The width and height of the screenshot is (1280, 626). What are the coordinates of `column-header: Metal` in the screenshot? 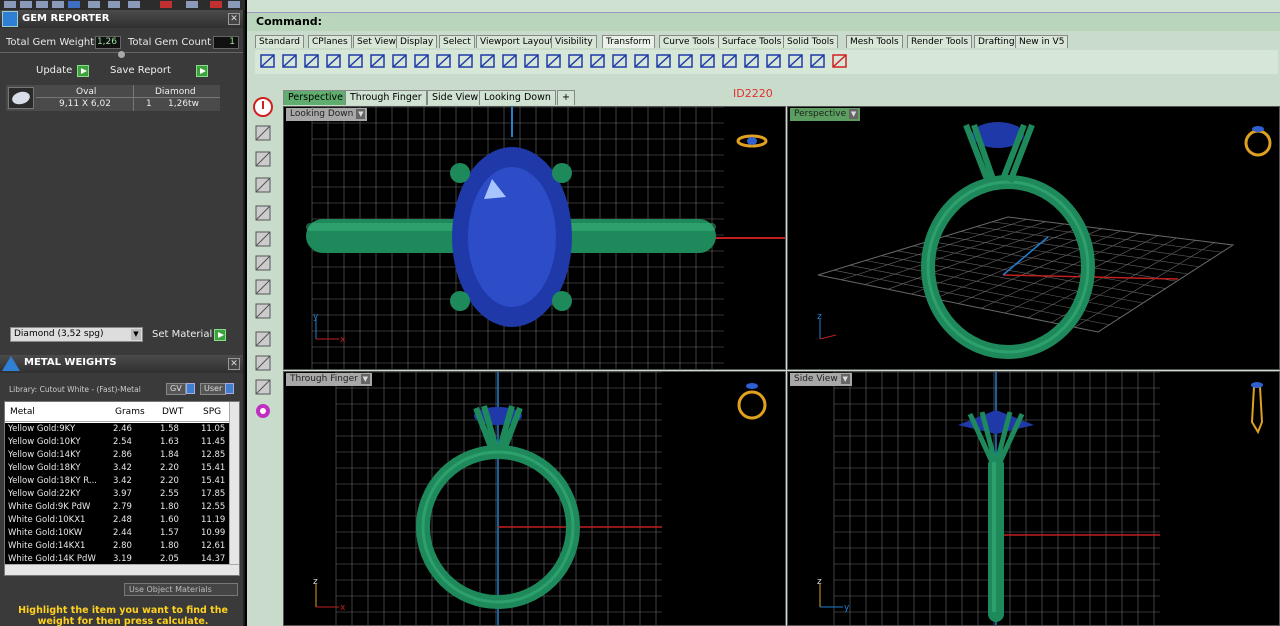 It's located at (22, 412).